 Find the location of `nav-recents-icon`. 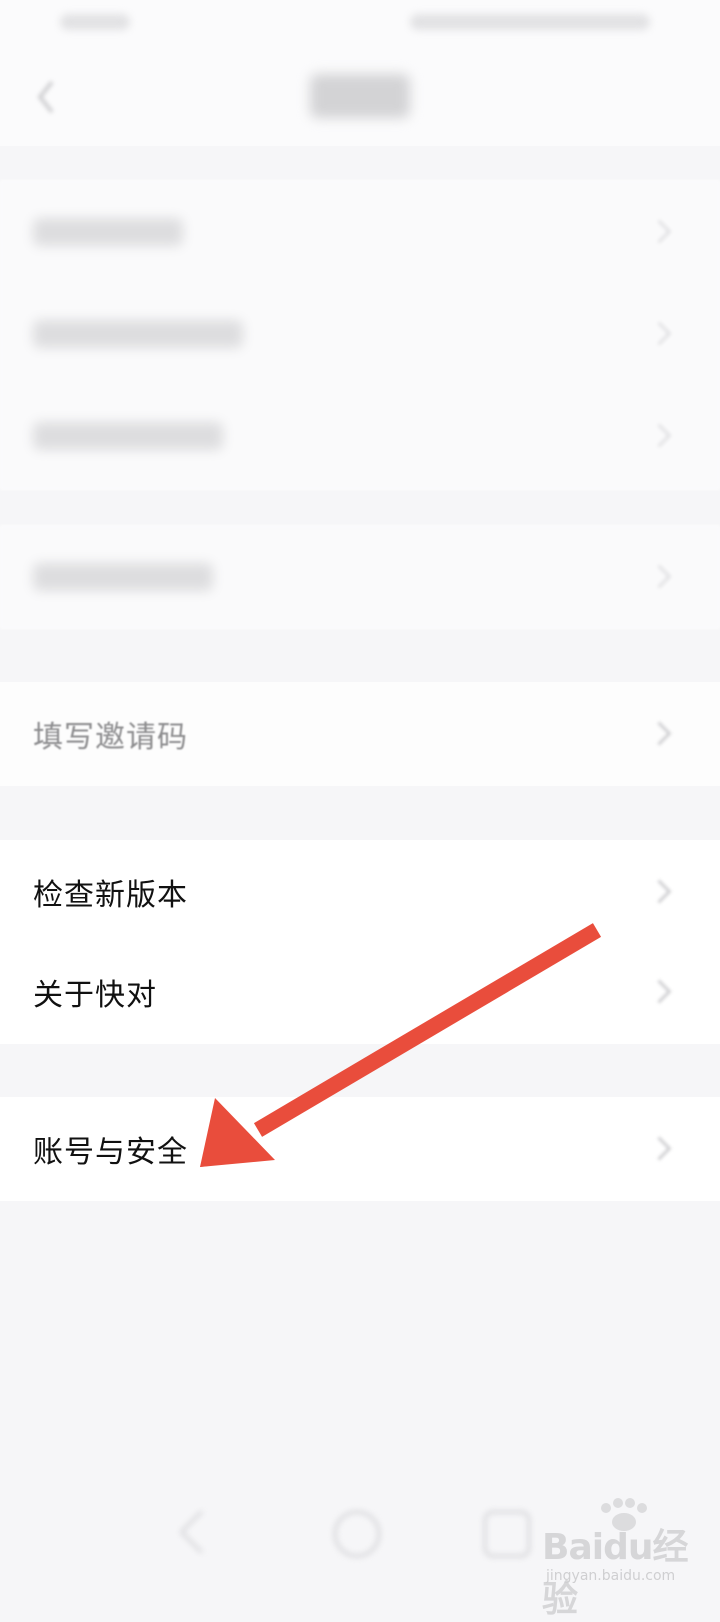

nav-recents-icon is located at coordinates (507, 1534).